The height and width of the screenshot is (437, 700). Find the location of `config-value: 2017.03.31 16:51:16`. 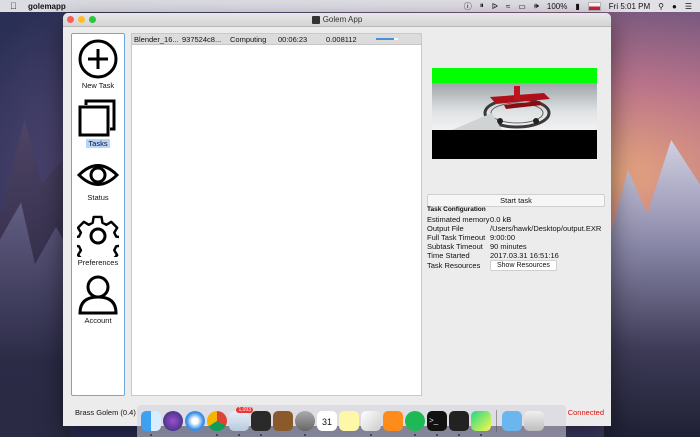

config-value: 2017.03.31 16:51:16 is located at coordinates (524, 255).